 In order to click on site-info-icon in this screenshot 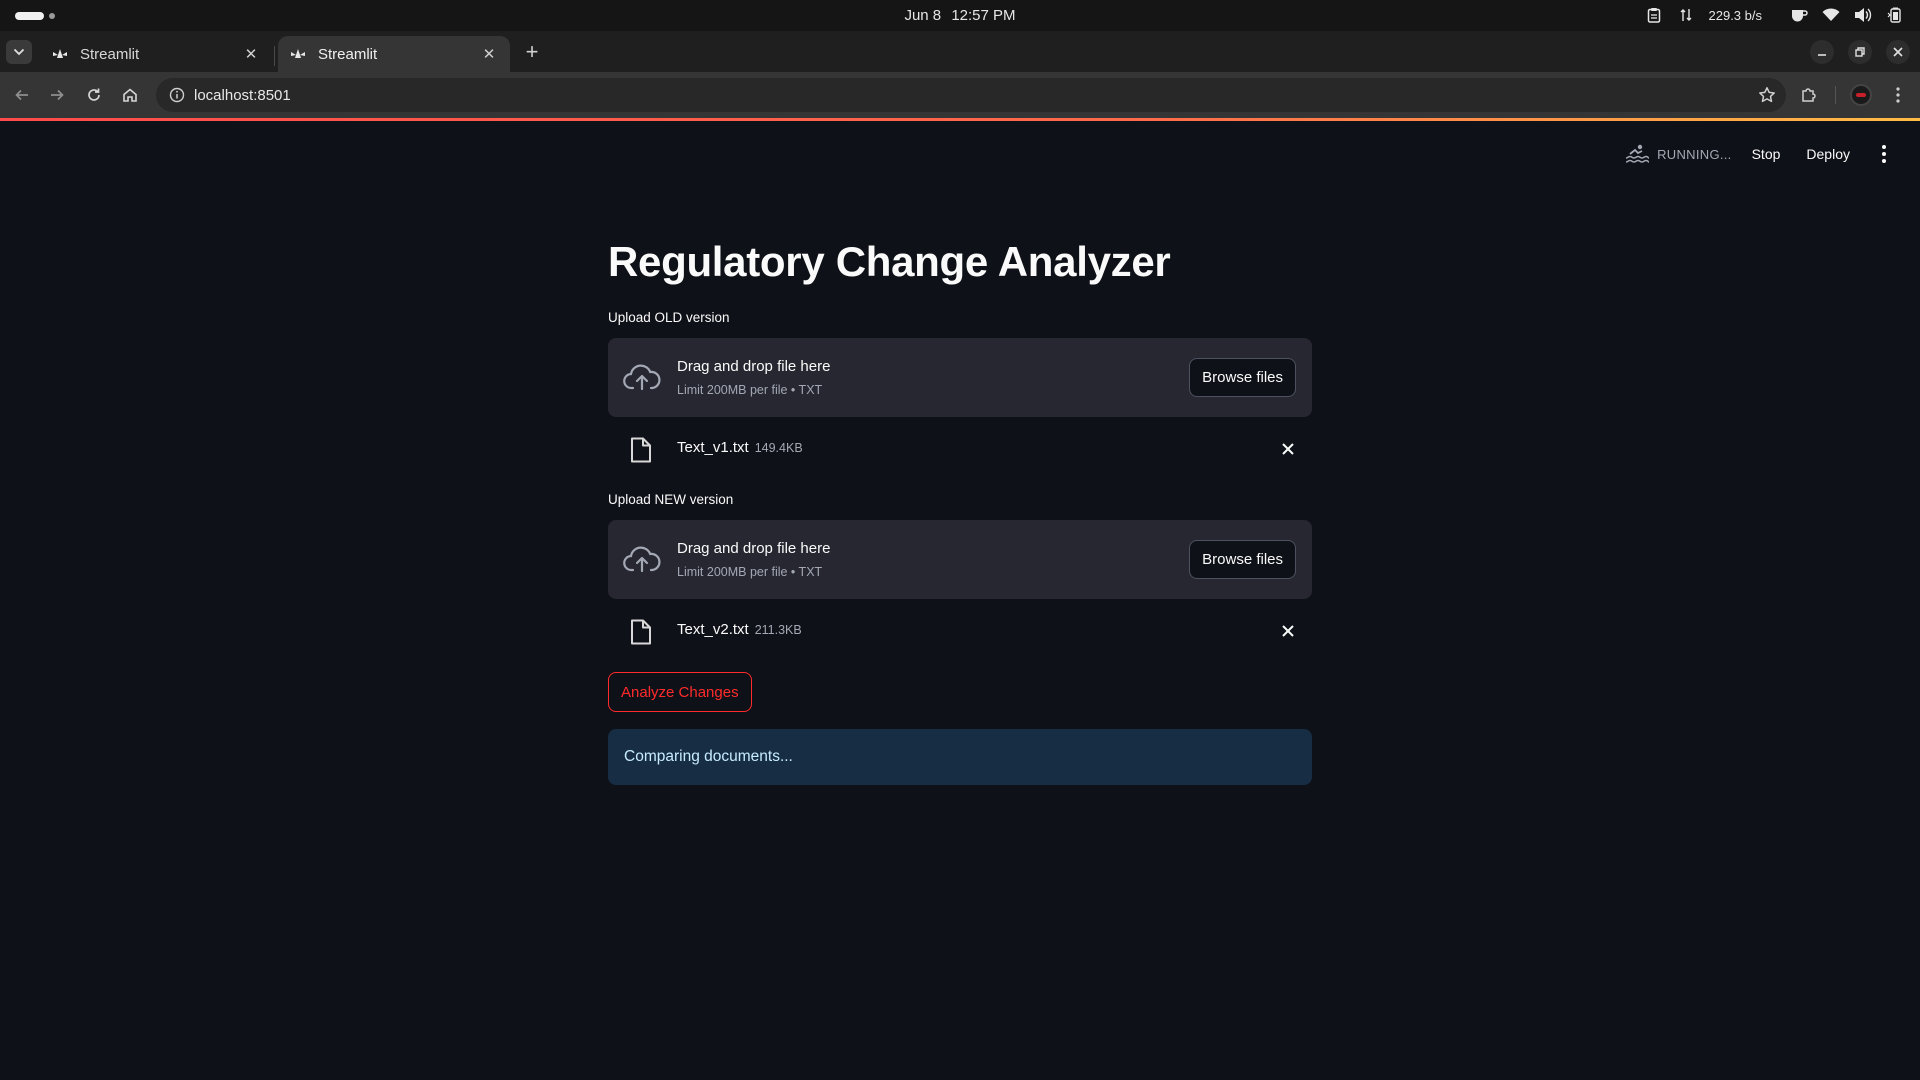, I will do `click(177, 95)`.